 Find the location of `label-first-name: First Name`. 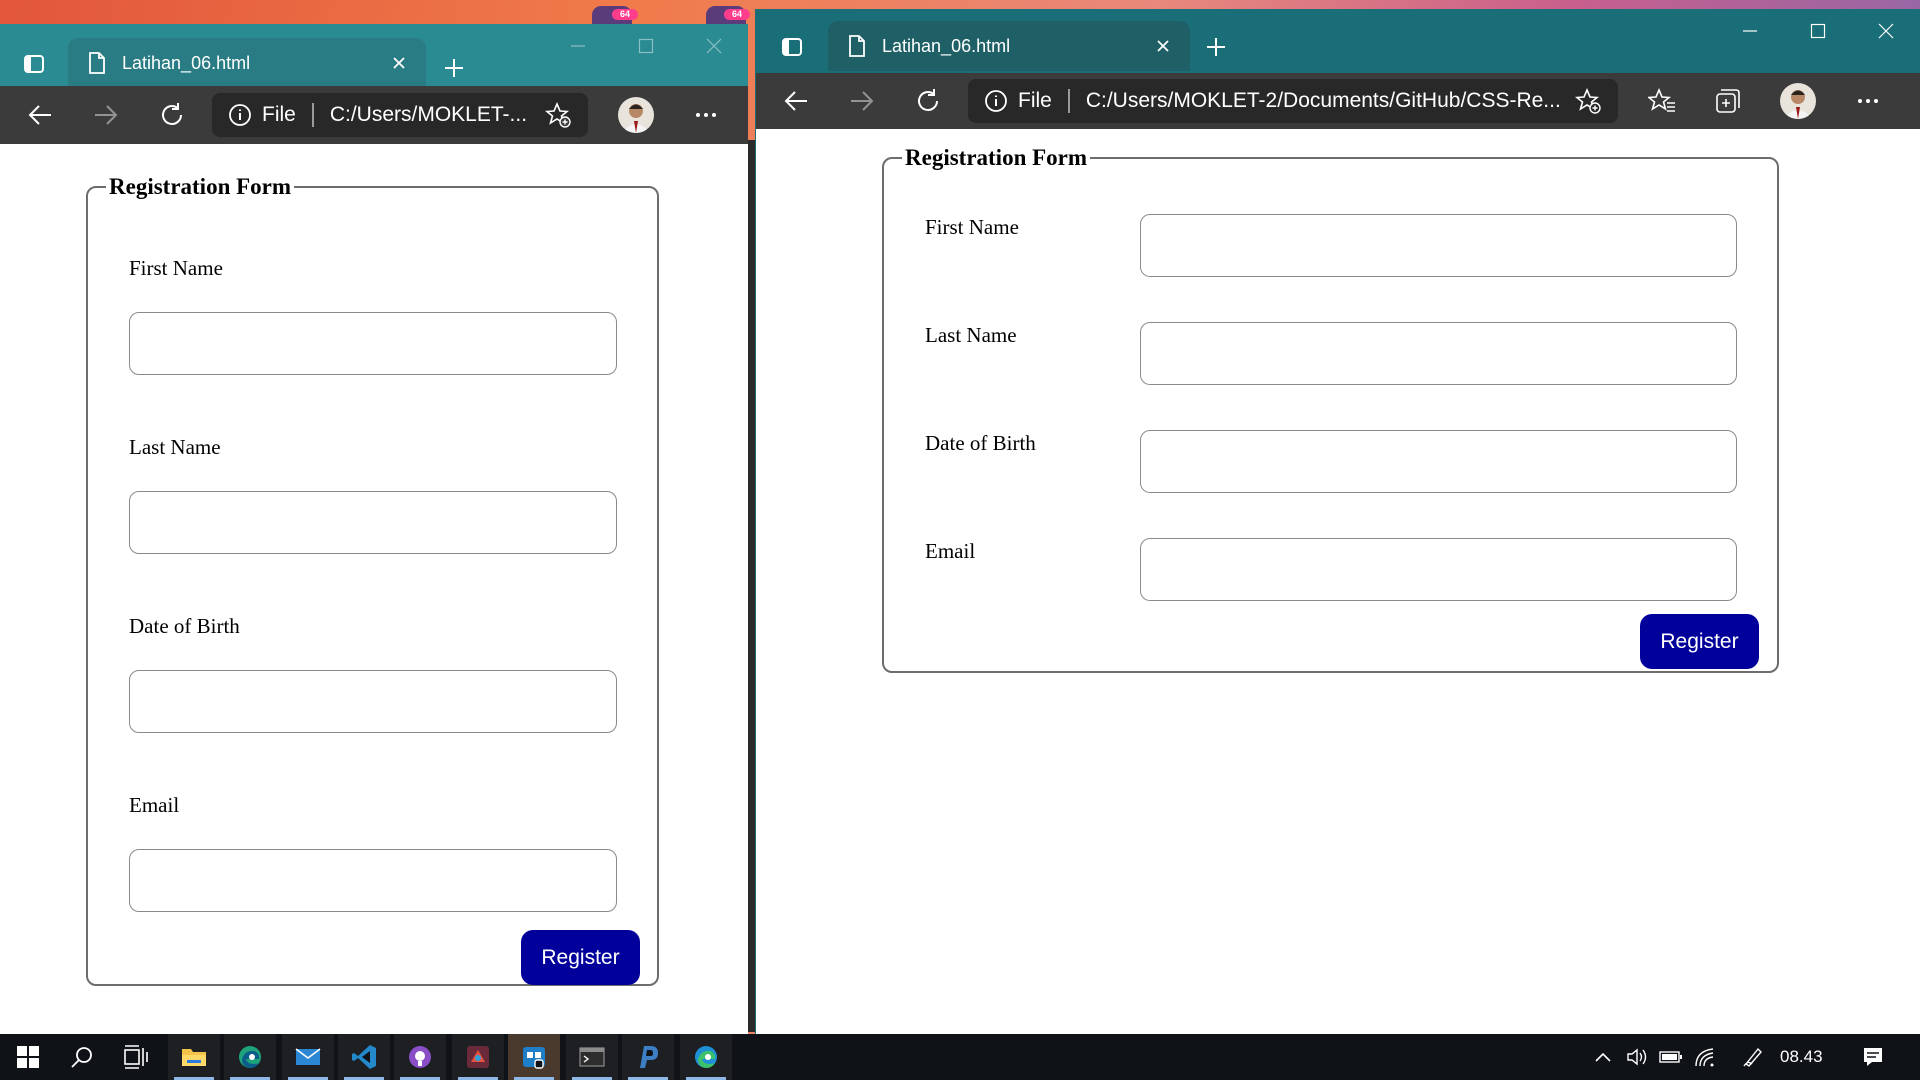

label-first-name: First Name is located at coordinates (176, 268).